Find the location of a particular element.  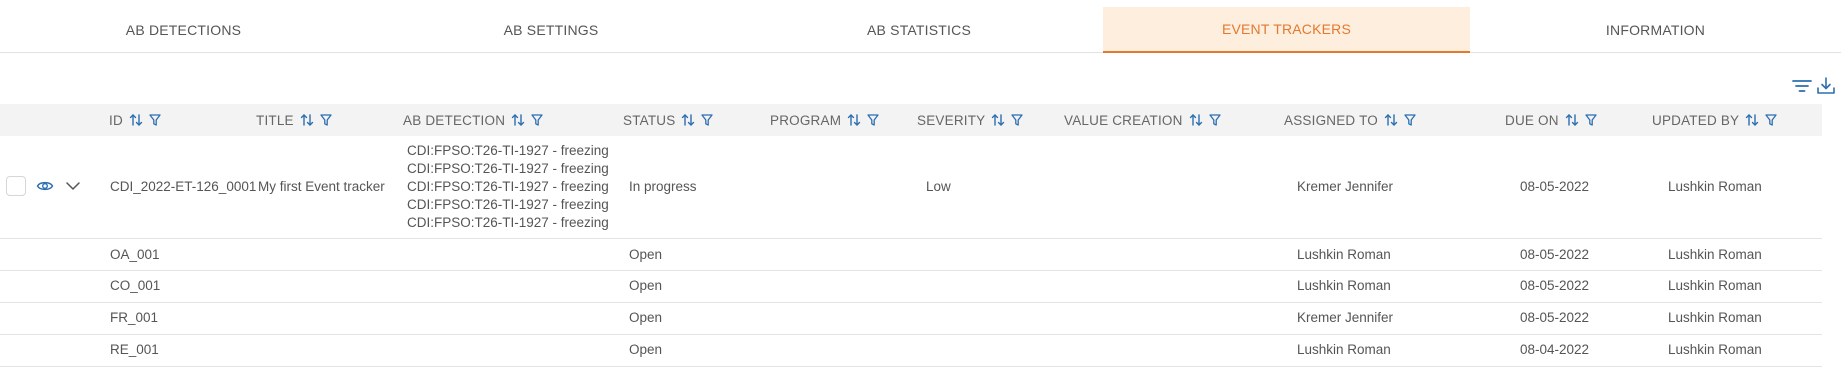

column-header-program: PROGRAM is located at coordinates (824, 120).